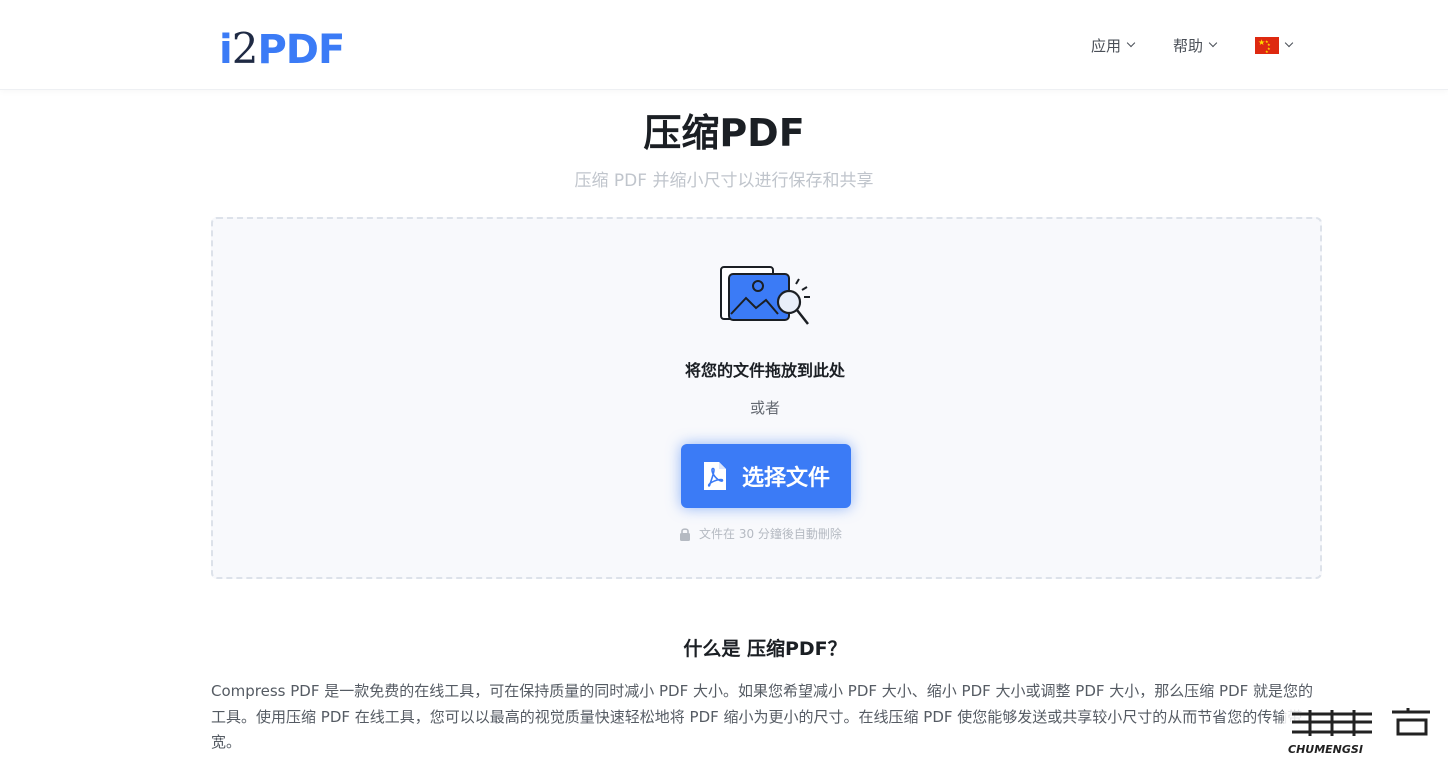 The width and height of the screenshot is (1448, 759). I want to click on nav-apps: 应用, so click(1113, 45).